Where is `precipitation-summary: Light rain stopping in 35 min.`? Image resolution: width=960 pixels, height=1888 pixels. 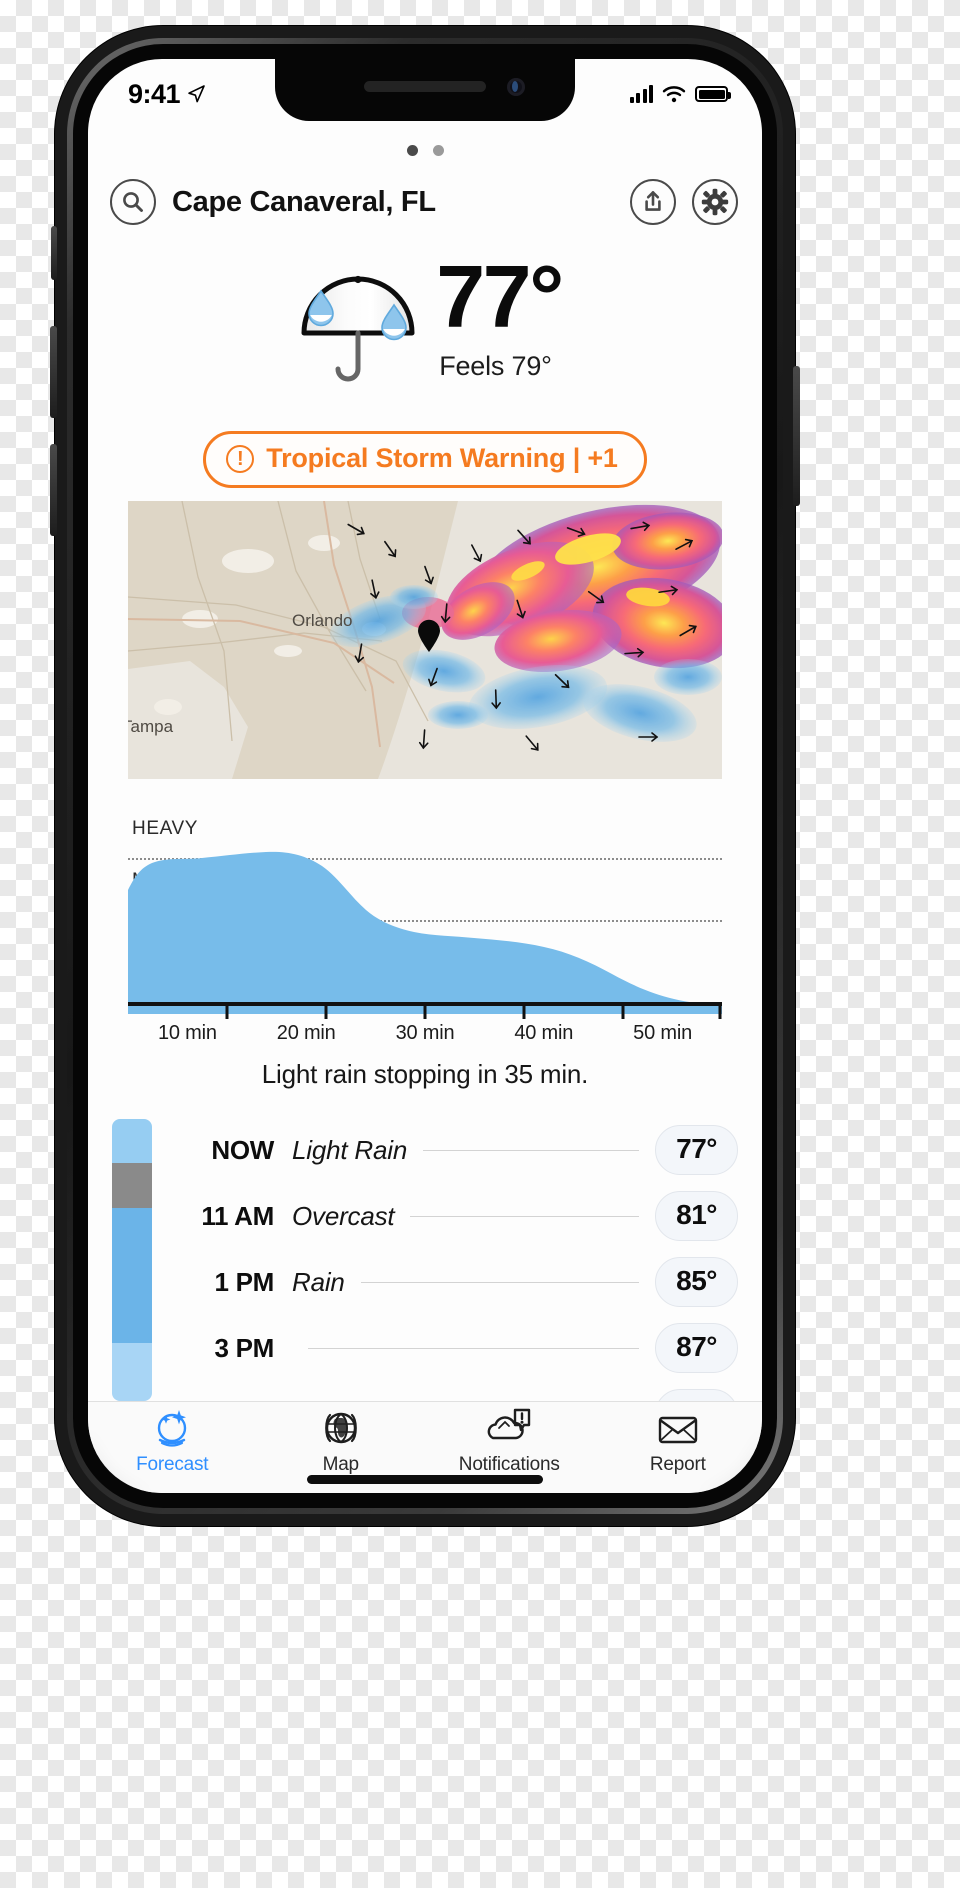 precipitation-summary: Light rain stopping in 35 min. is located at coordinates (425, 1074).